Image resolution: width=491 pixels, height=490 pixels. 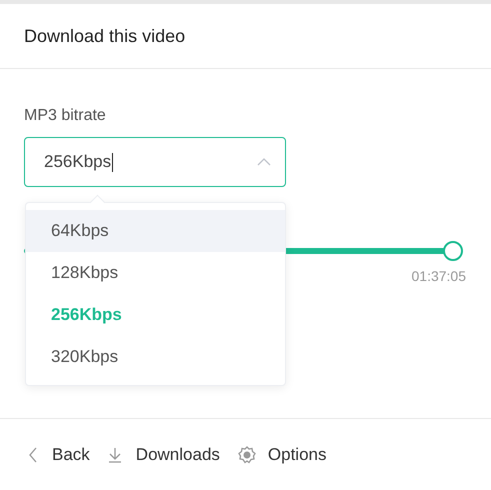 I want to click on chevron-icon, so click(x=264, y=162).